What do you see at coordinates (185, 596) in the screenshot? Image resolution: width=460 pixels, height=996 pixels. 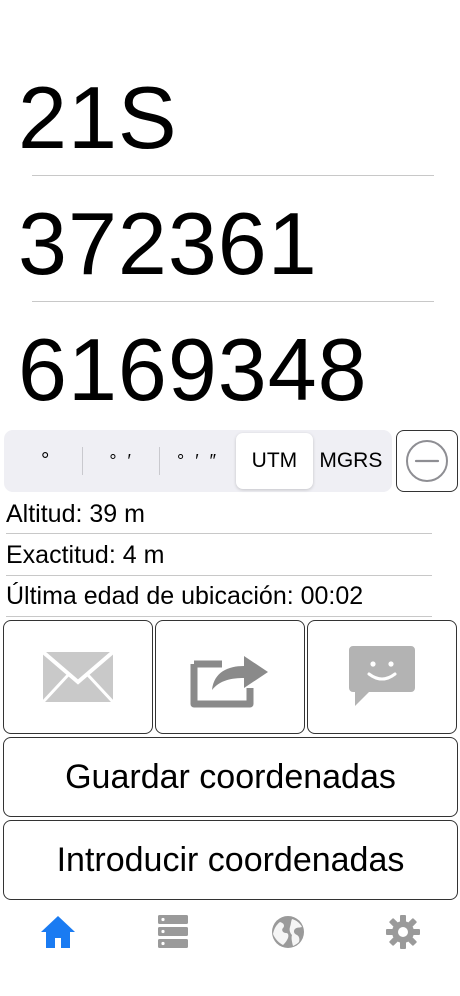 I see `location-age-text: Última edad de ubicación: 00:02` at bounding box center [185, 596].